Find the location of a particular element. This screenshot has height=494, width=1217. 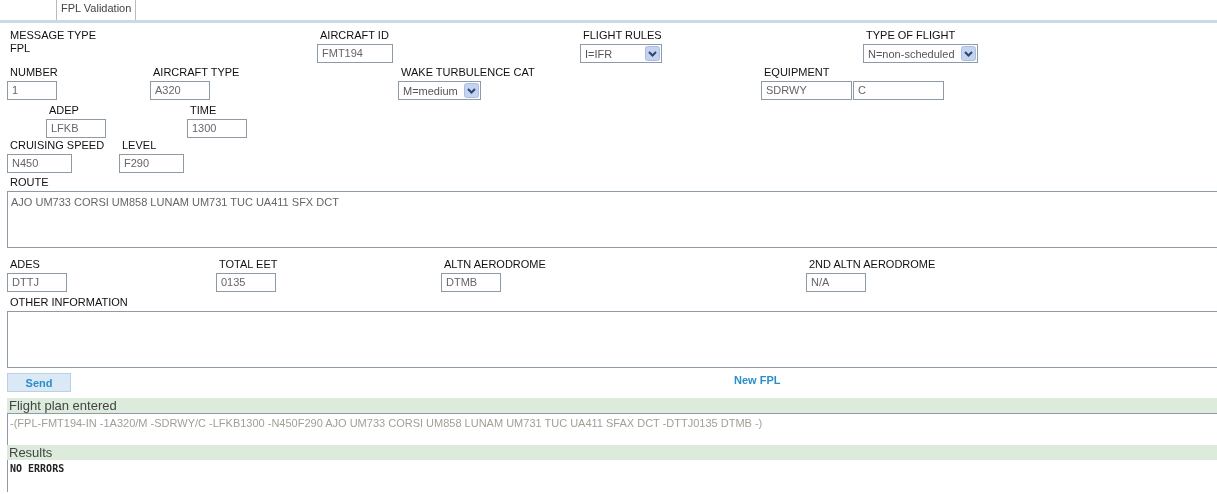

field-label: EQUIPMENT is located at coordinates (796, 72).